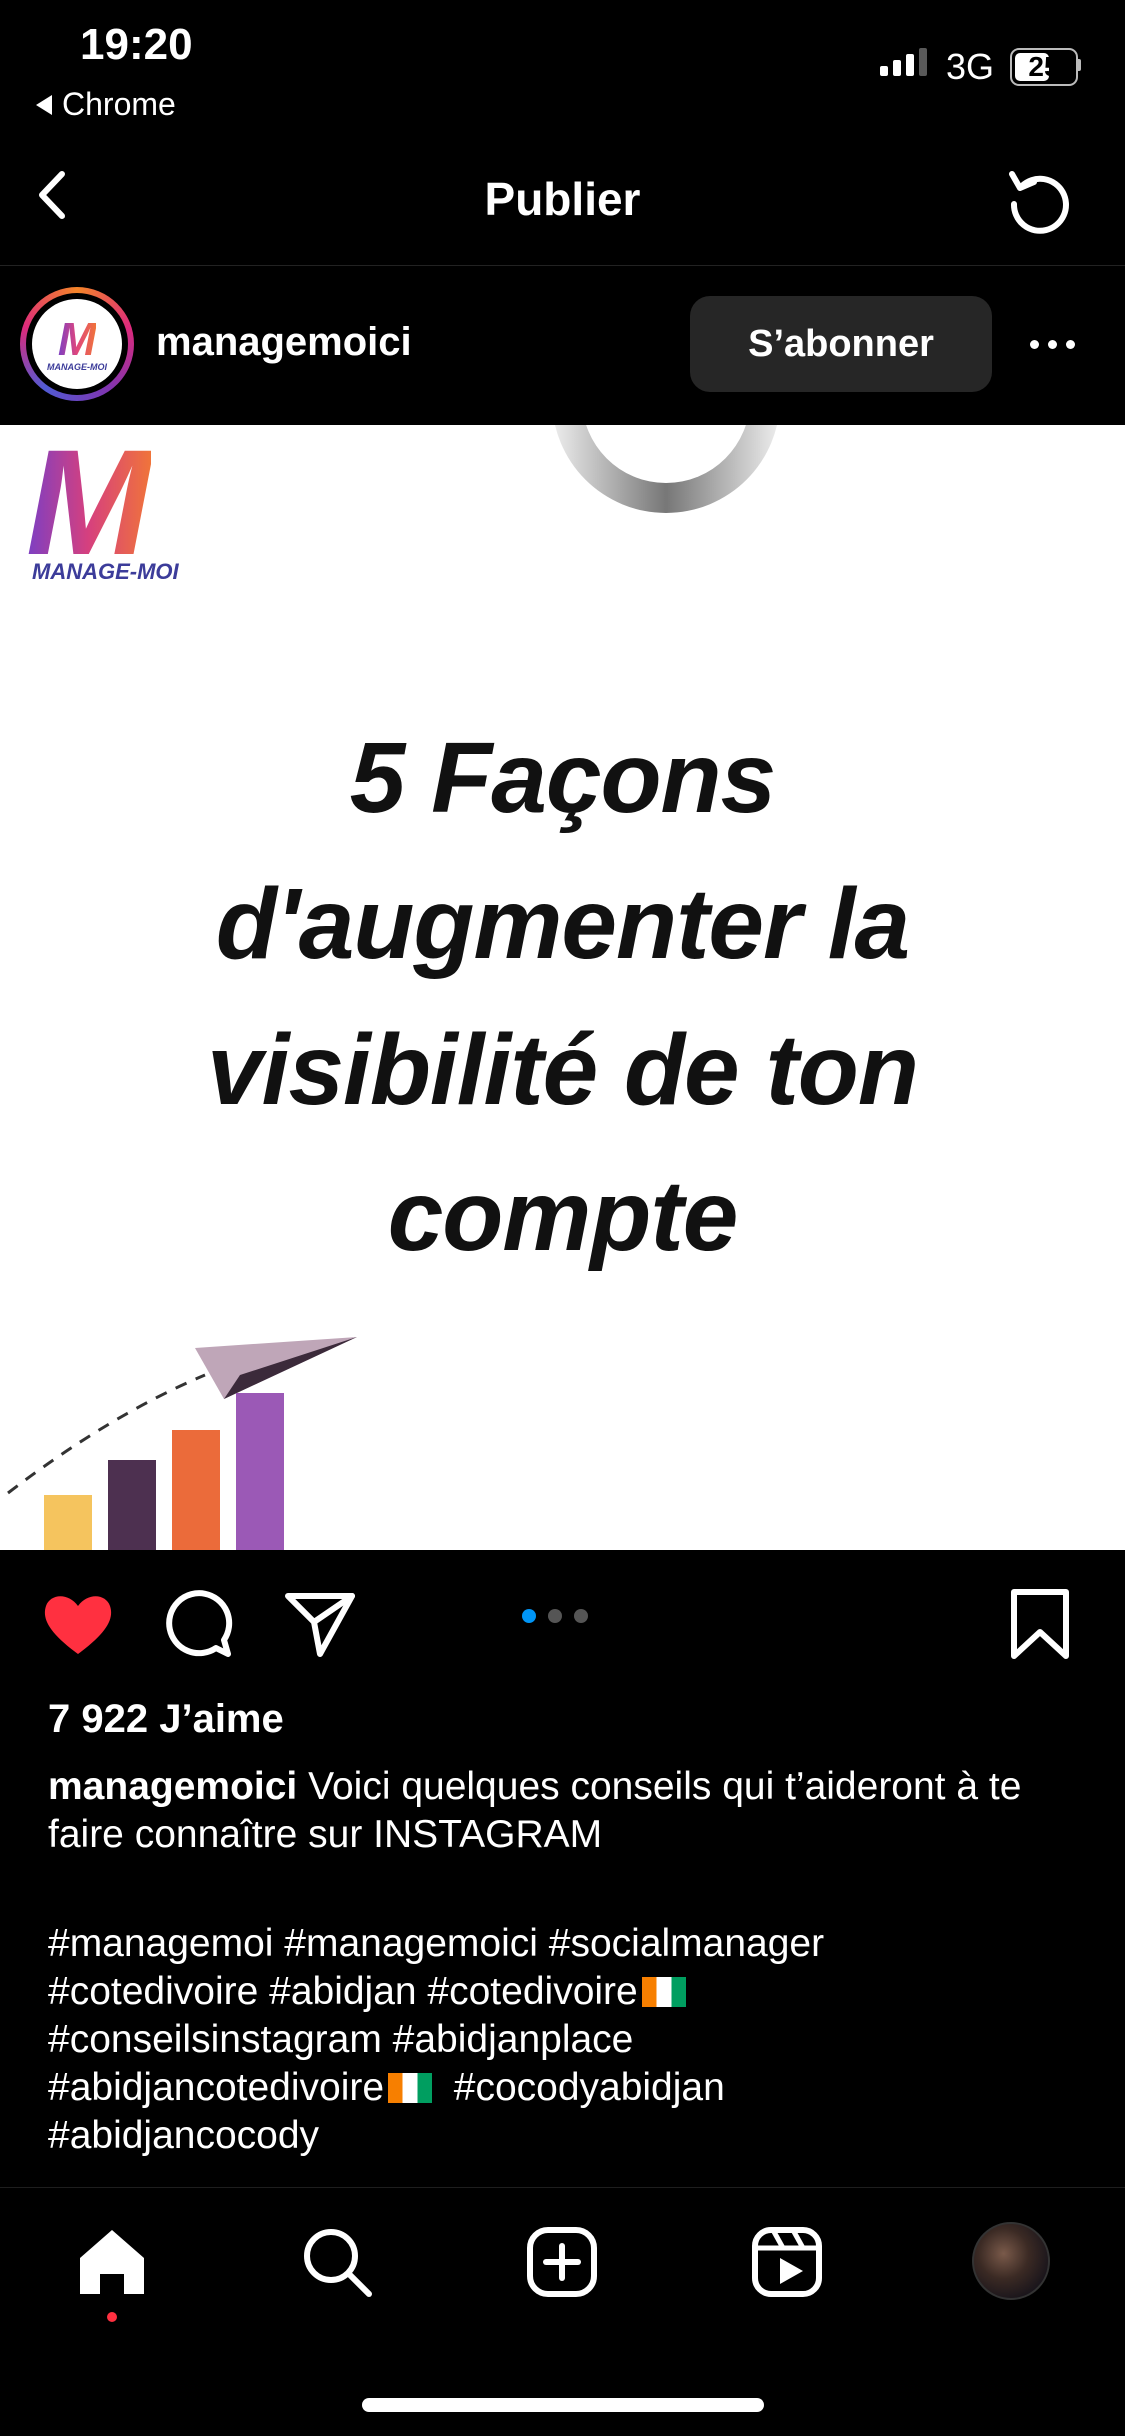 This screenshot has height=2436, width=1125. What do you see at coordinates (563, 778) in the screenshot?
I see `headline-line: 5 Façons` at bounding box center [563, 778].